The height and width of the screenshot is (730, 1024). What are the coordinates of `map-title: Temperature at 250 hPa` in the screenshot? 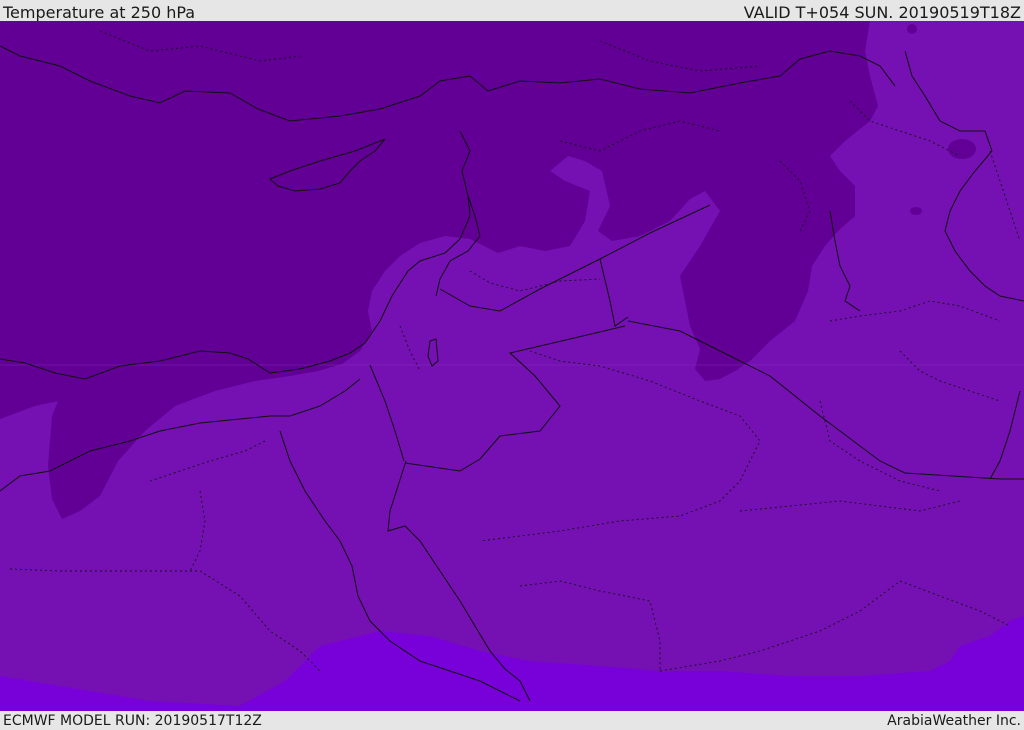 It's located at (99, 12).